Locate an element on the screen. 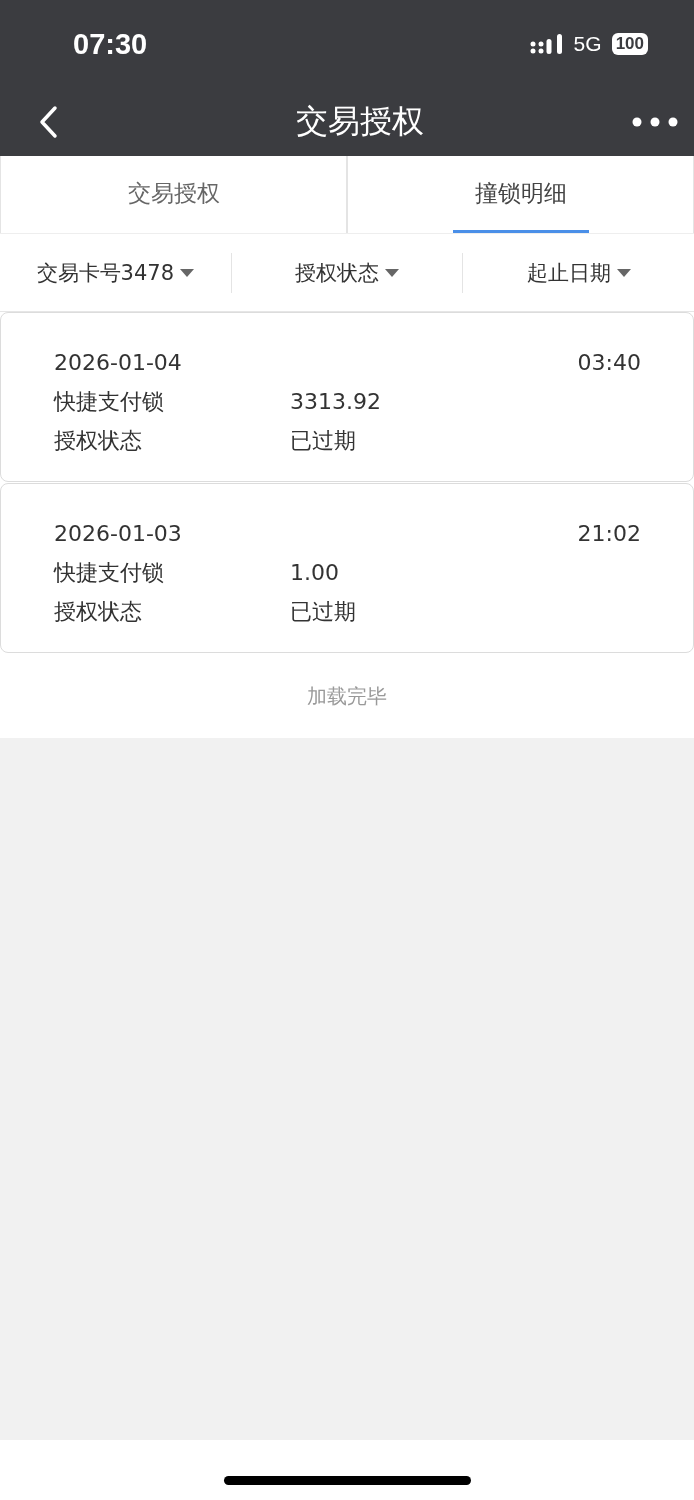  record-time: 21:02 is located at coordinates (609, 533).